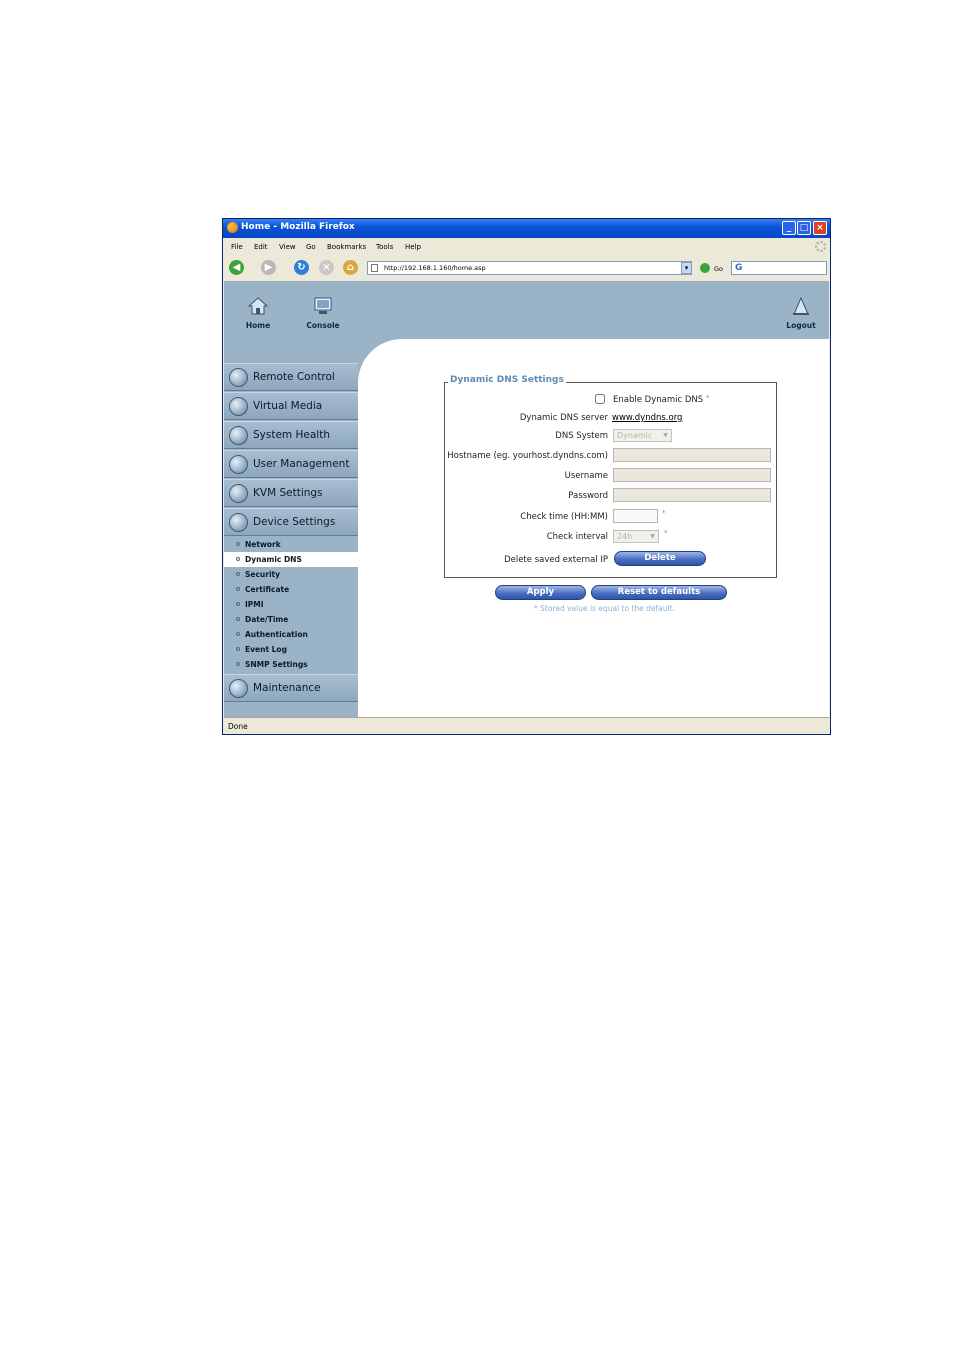 The image size is (954, 1351). I want to click on sidebar-item-remote-control: Remote Control, so click(291, 377).